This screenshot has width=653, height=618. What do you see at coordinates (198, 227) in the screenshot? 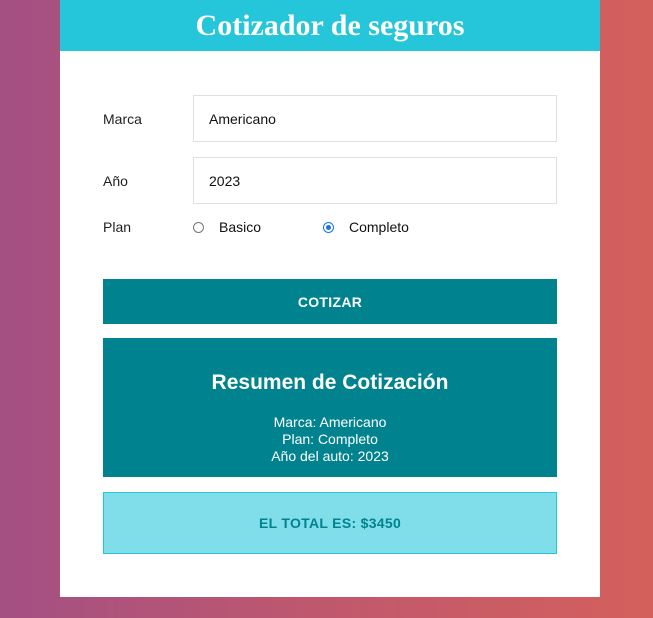
I see `radio-basico` at bounding box center [198, 227].